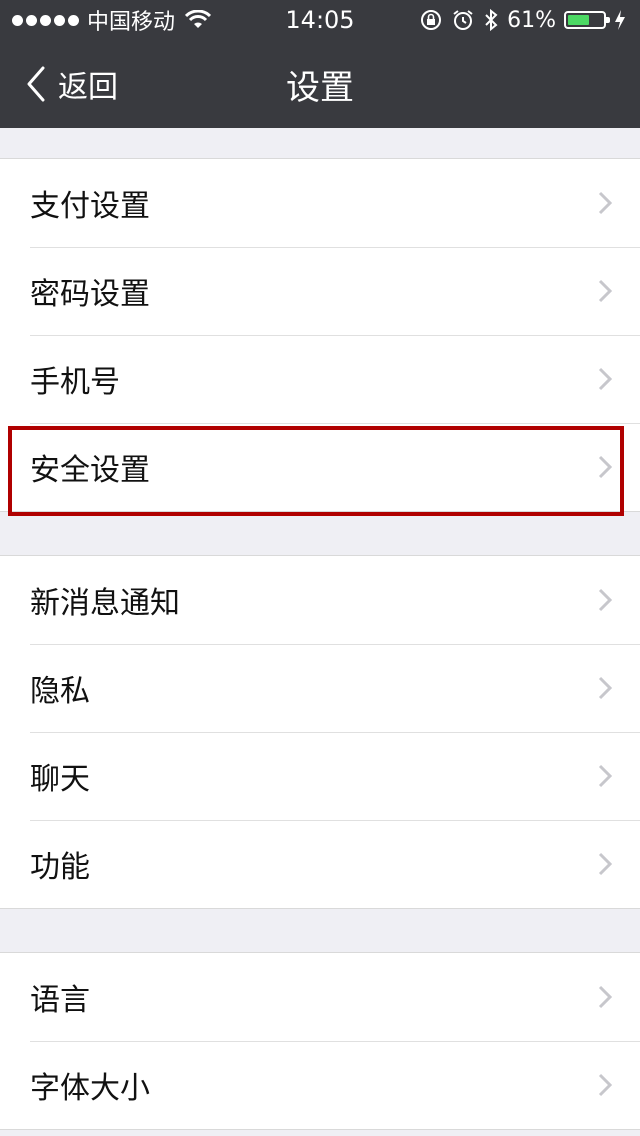  What do you see at coordinates (75, 382) in the screenshot?
I see `settings-item-label: 手机号` at bounding box center [75, 382].